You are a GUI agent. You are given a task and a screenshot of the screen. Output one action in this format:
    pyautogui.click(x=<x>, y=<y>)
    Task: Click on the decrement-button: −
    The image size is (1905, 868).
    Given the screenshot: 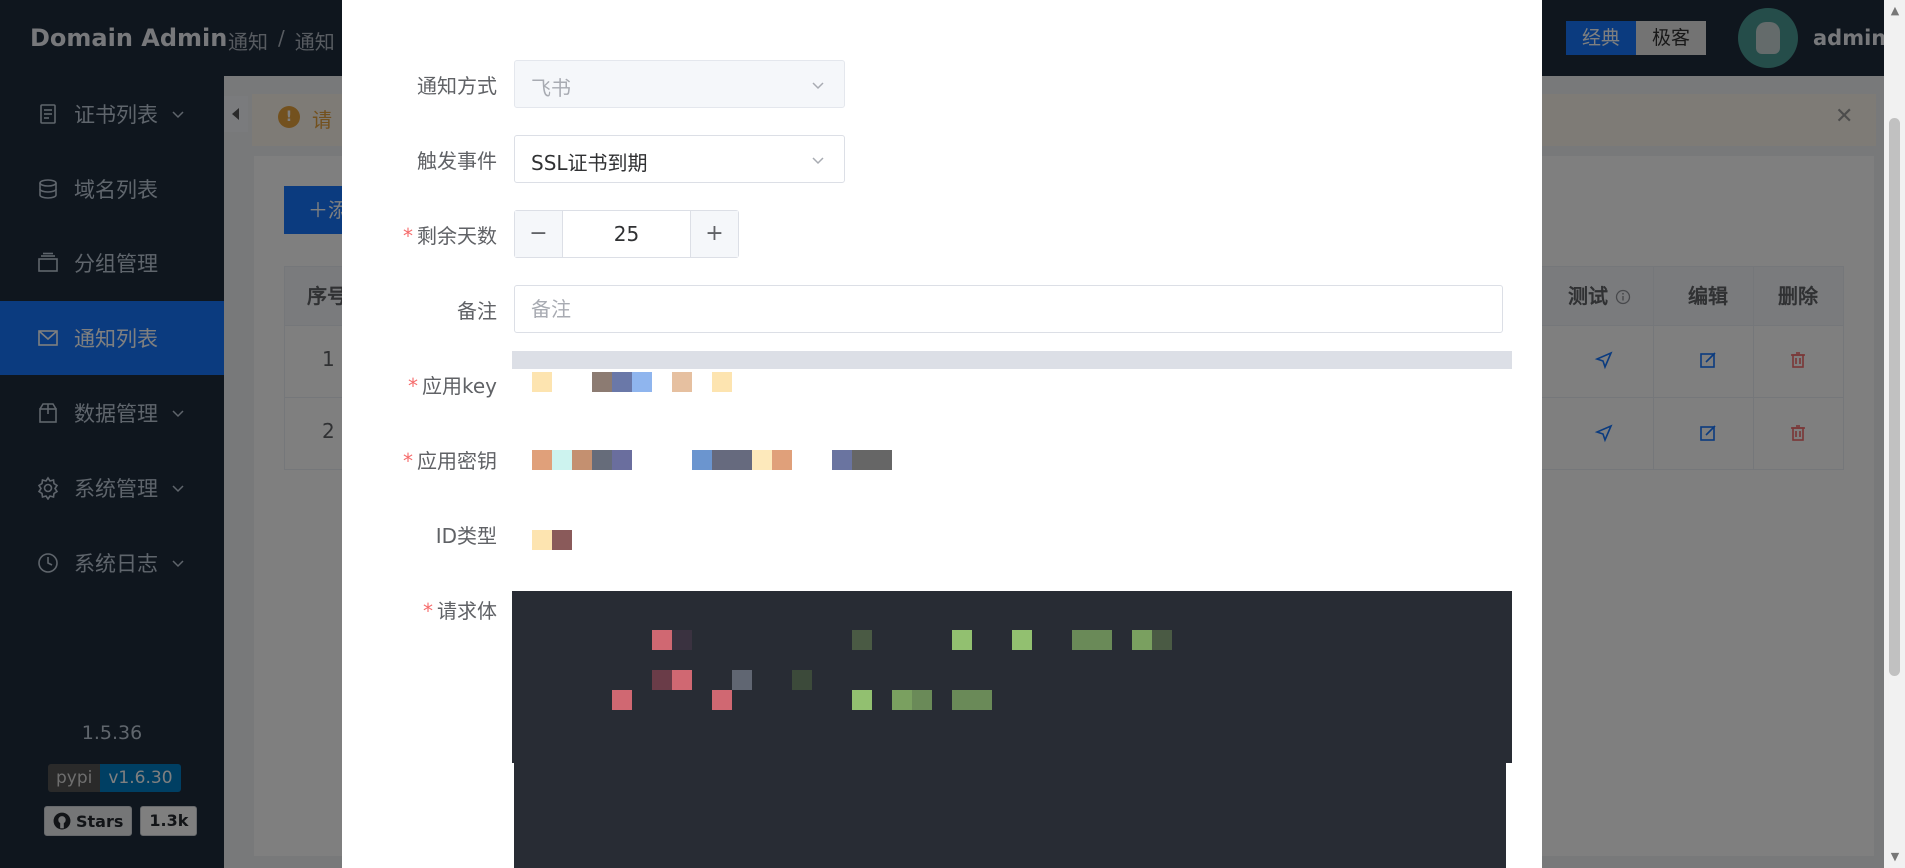 What is the action you would take?
    pyautogui.click(x=539, y=234)
    